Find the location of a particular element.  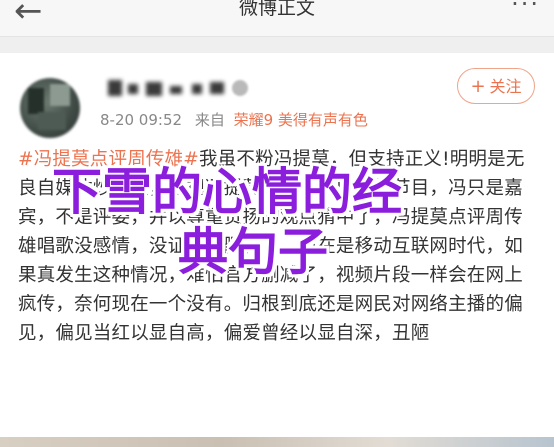

section-divider is located at coordinates (277, 45).